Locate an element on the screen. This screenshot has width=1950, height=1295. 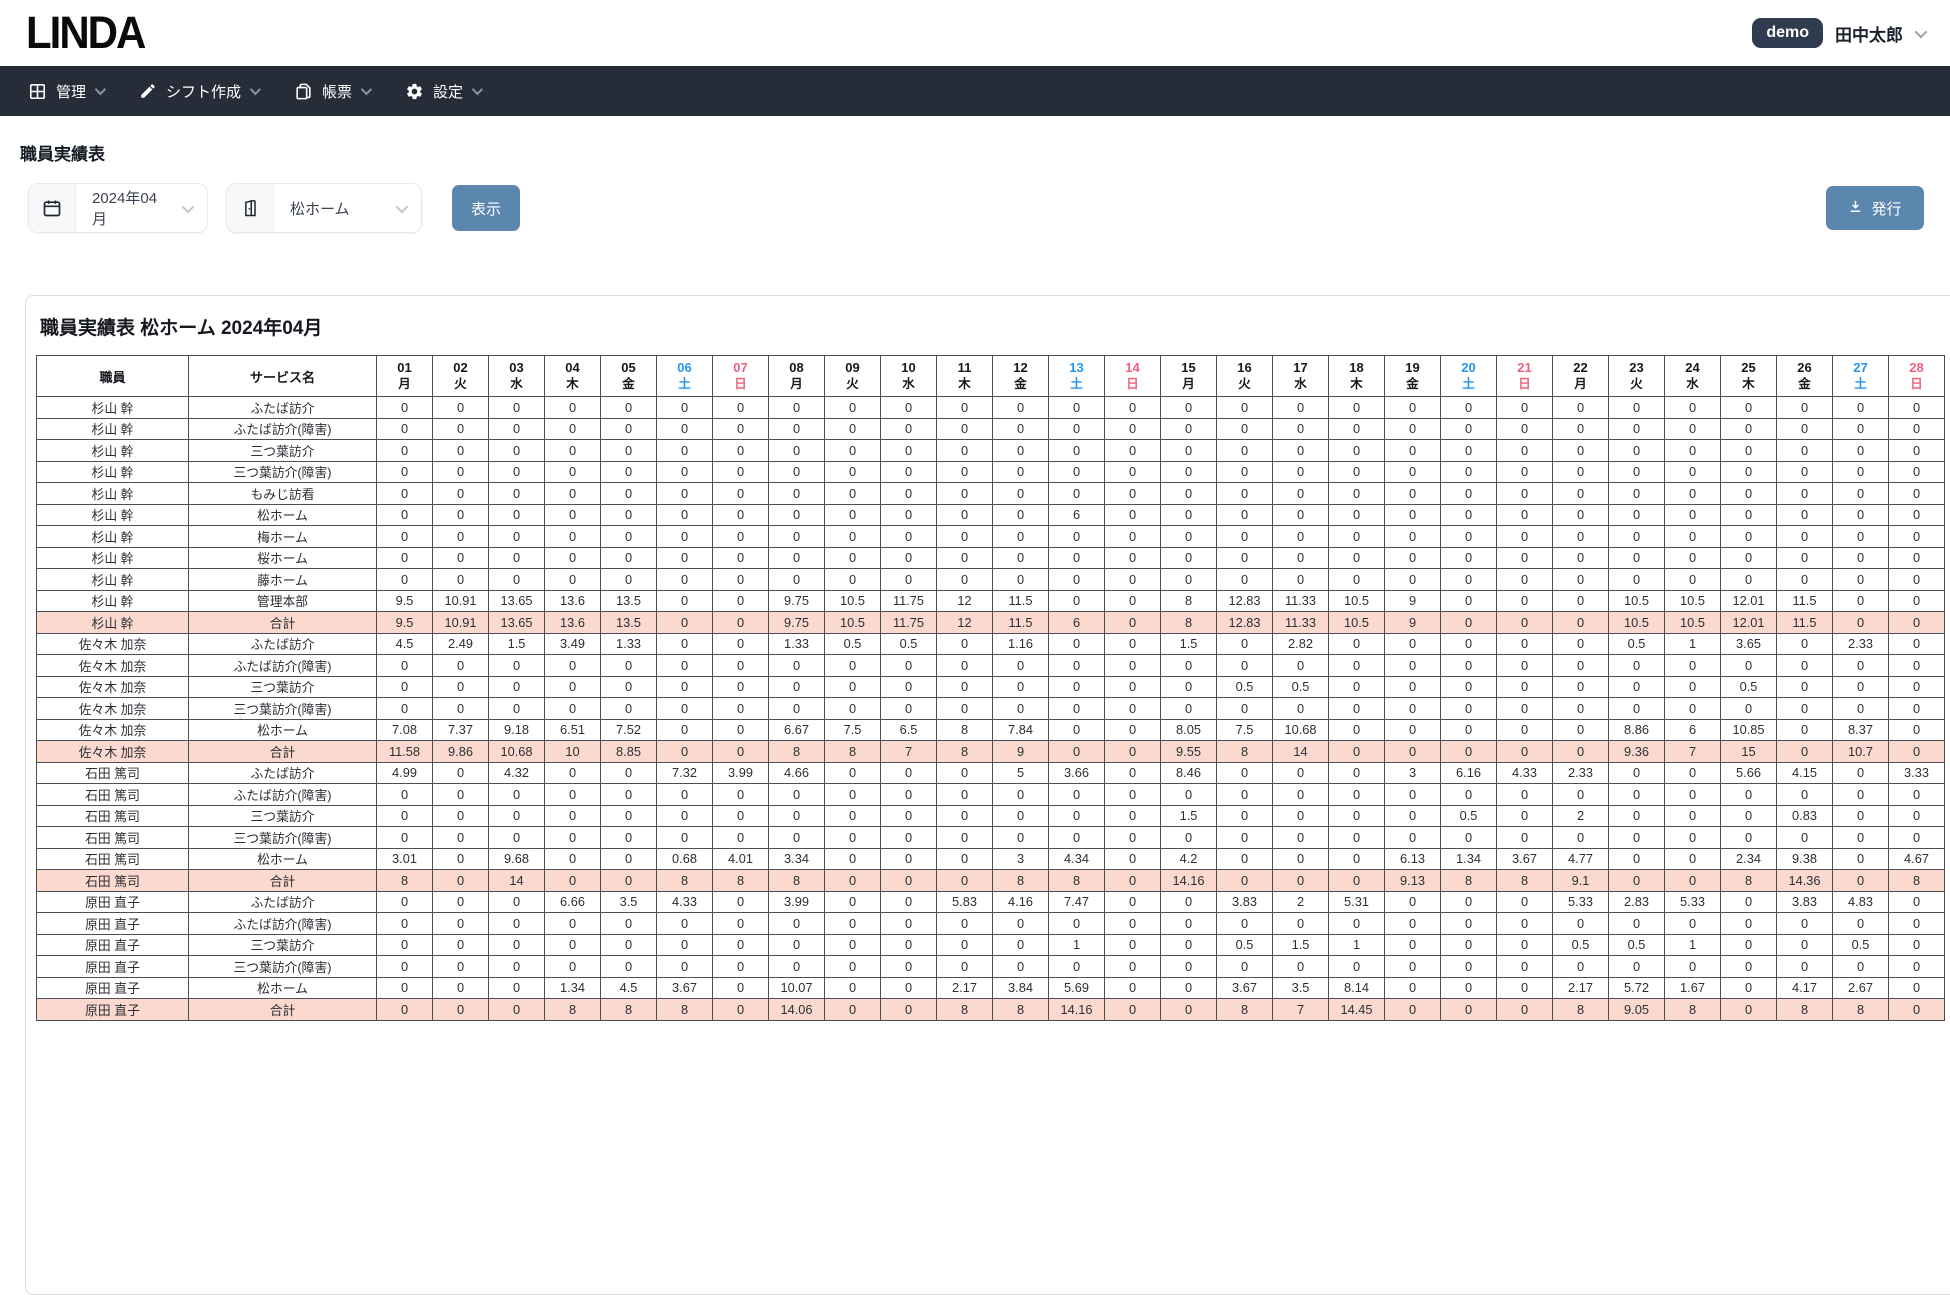
service-cell: 合計 is located at coordinates (282, 1009).